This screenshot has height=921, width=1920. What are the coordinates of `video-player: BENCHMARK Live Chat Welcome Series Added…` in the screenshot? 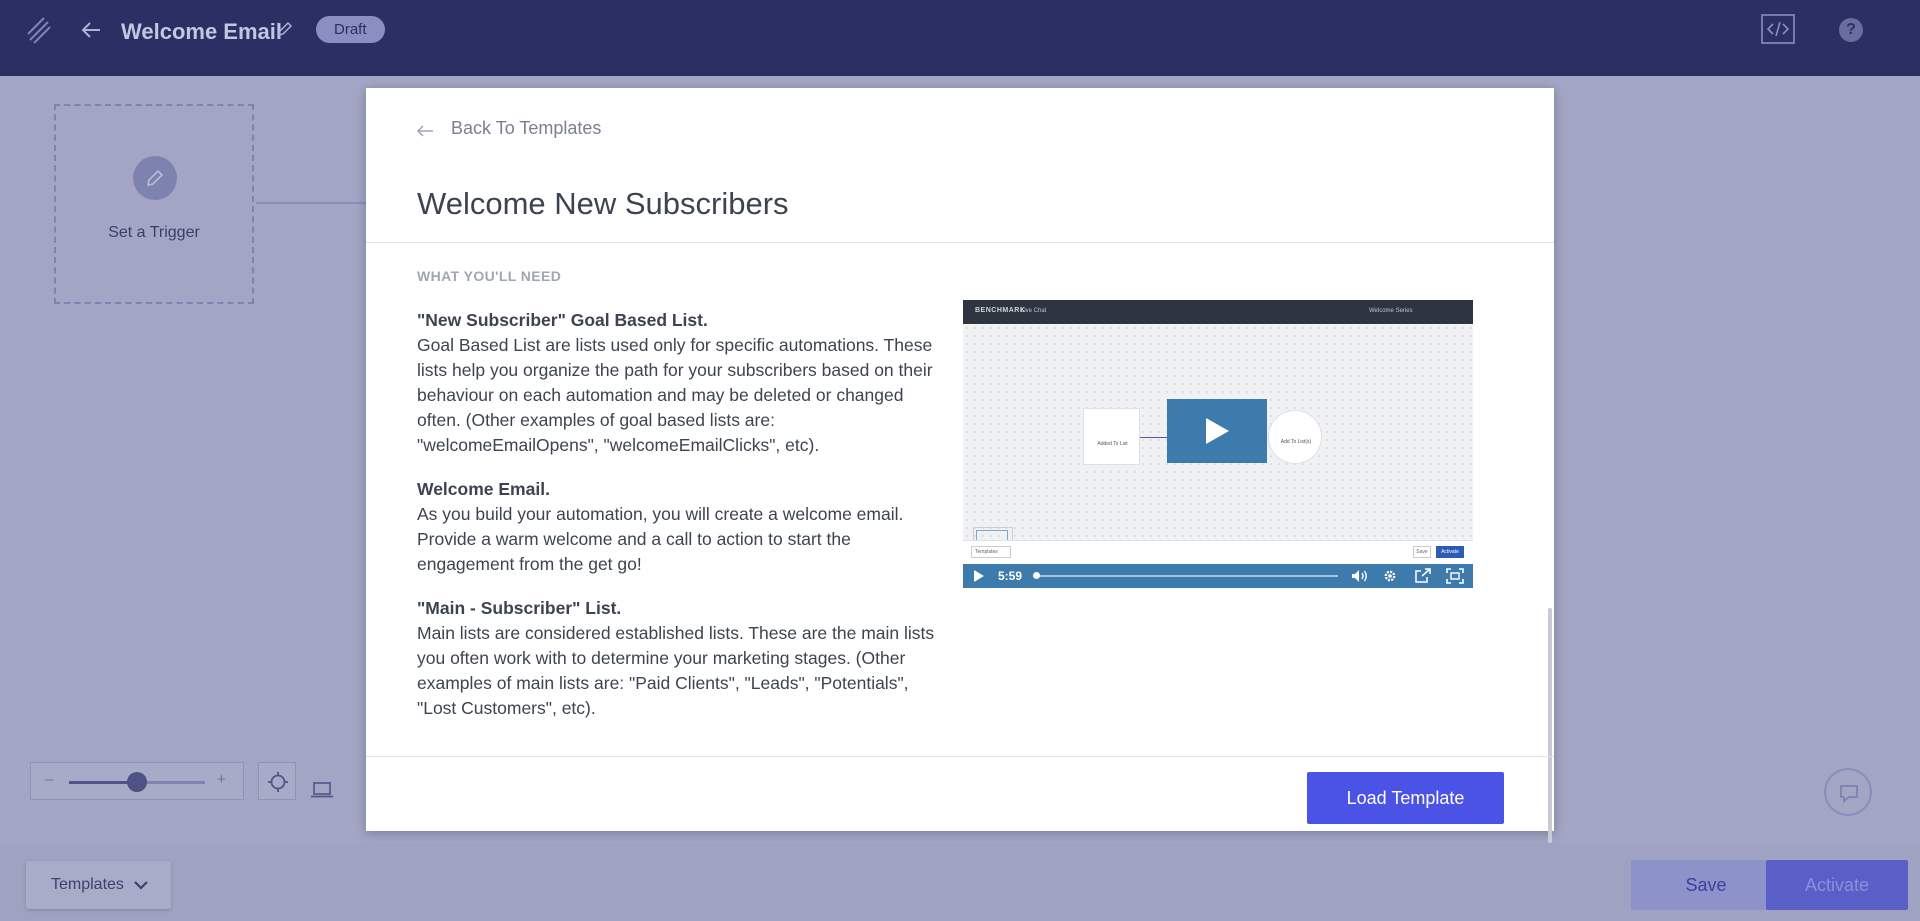 It's located at (1218, 444).